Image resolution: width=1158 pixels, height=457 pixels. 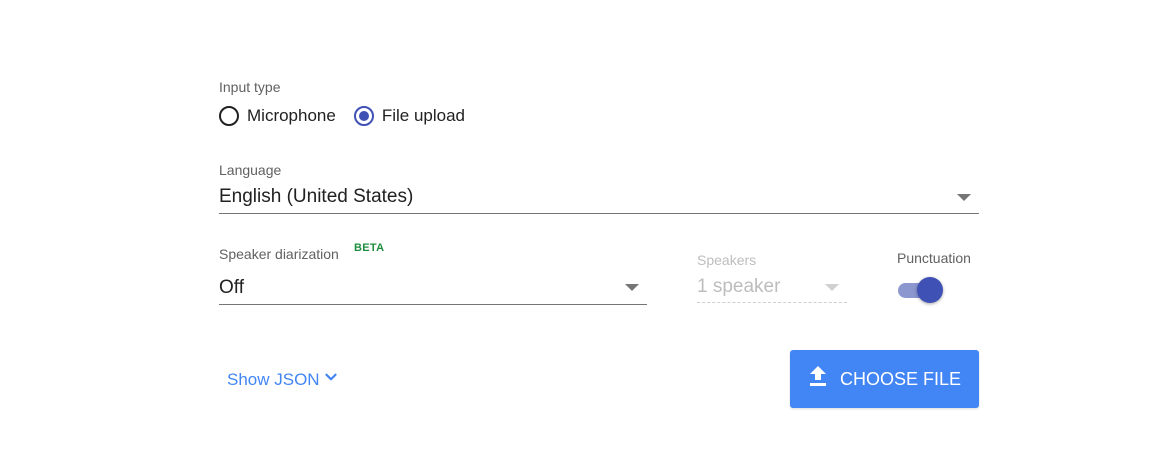 I want to click on input-type-radio-group: Microphone File upload, so click(x=351, y=116).